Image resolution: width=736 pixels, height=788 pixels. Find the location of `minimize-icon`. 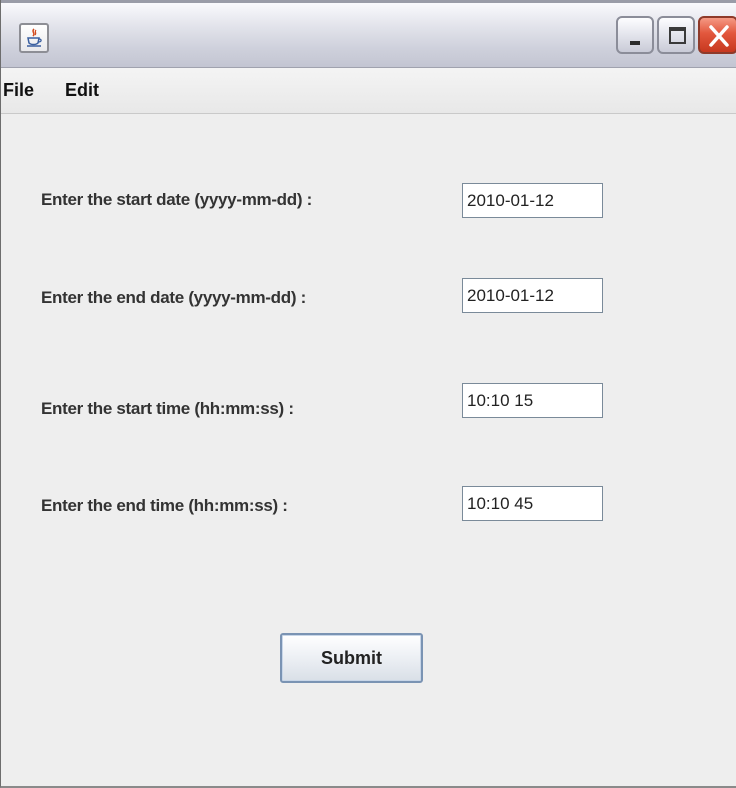

minimize-icon is located at coordinates (635, 43).